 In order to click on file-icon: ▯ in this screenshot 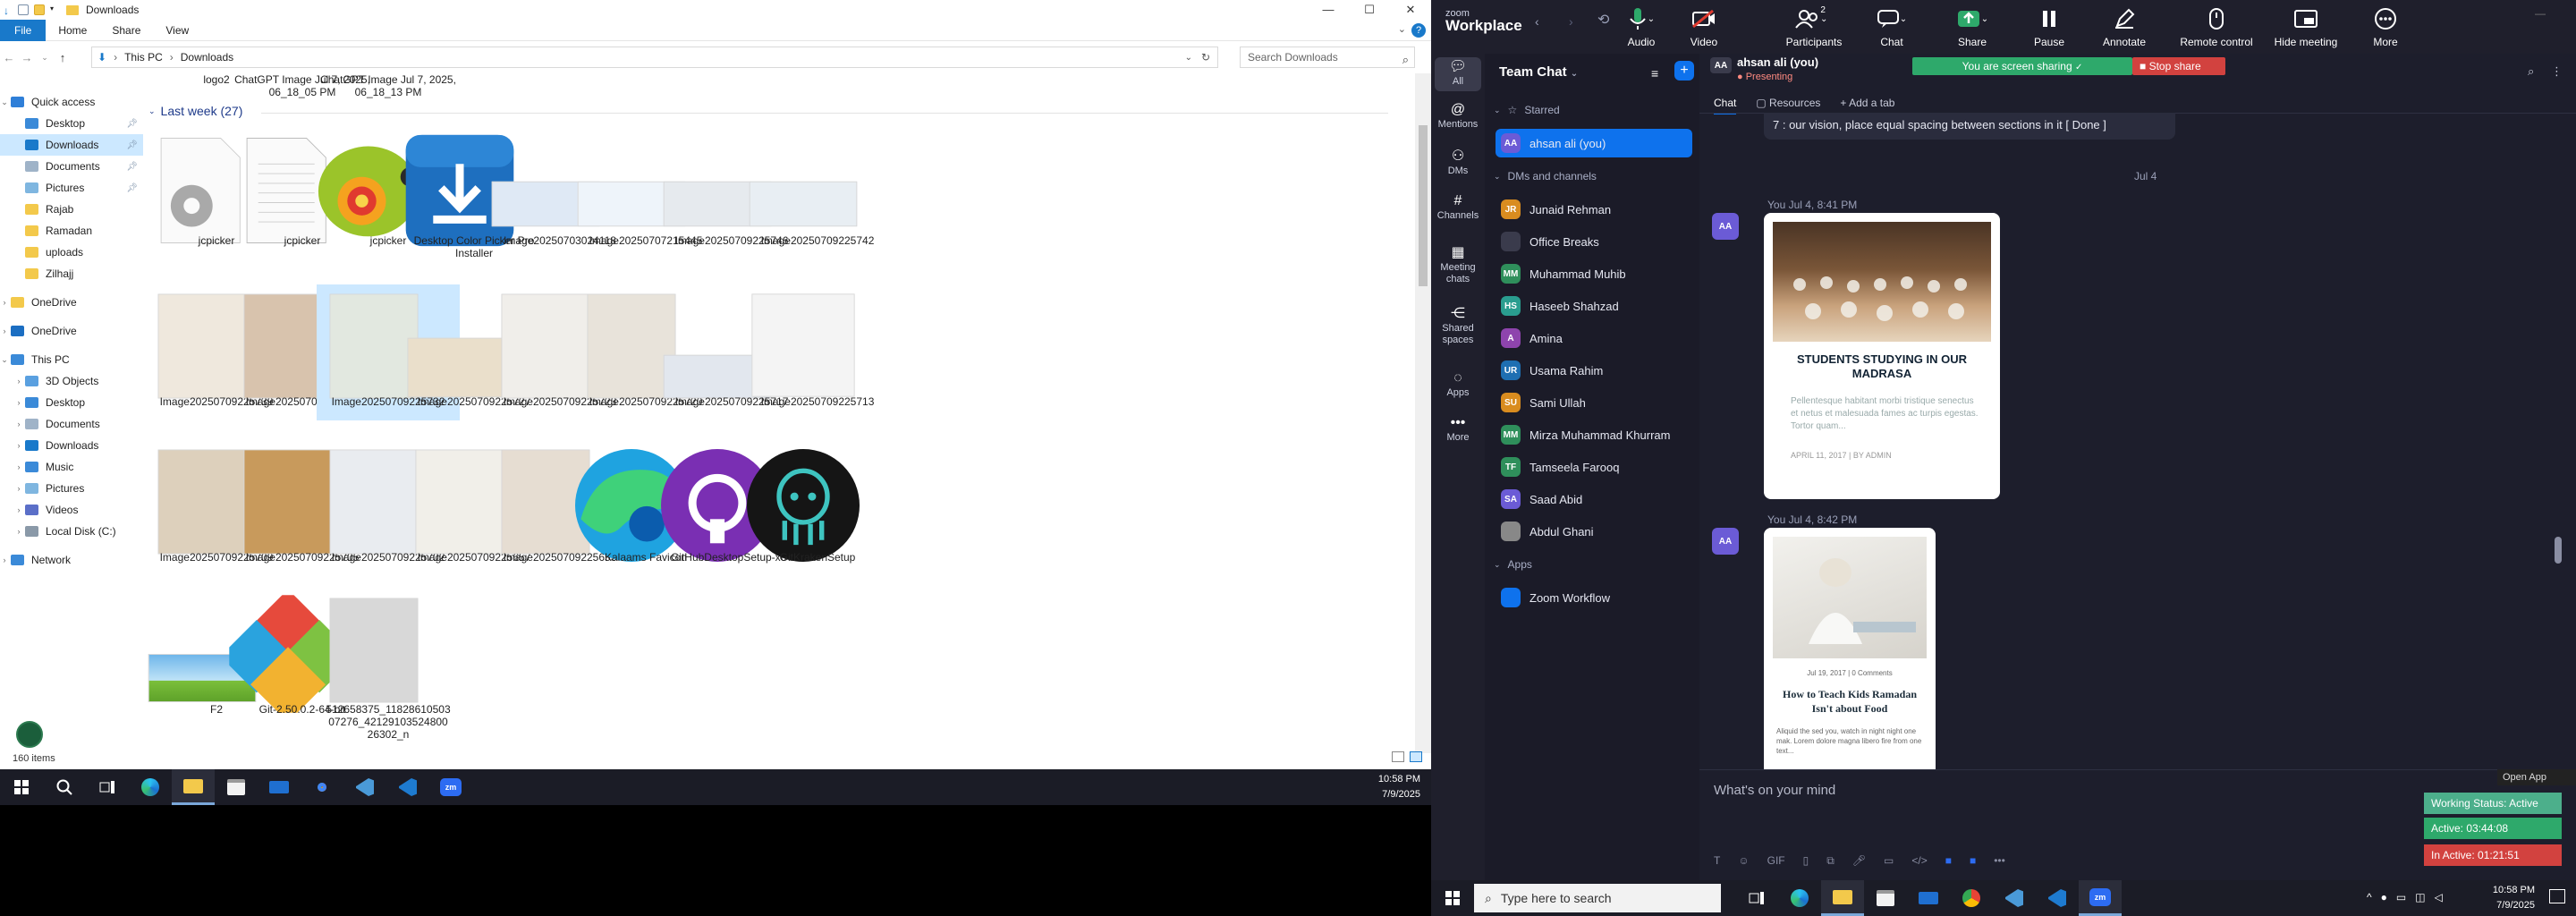, I will do `click(1806, 861)`.